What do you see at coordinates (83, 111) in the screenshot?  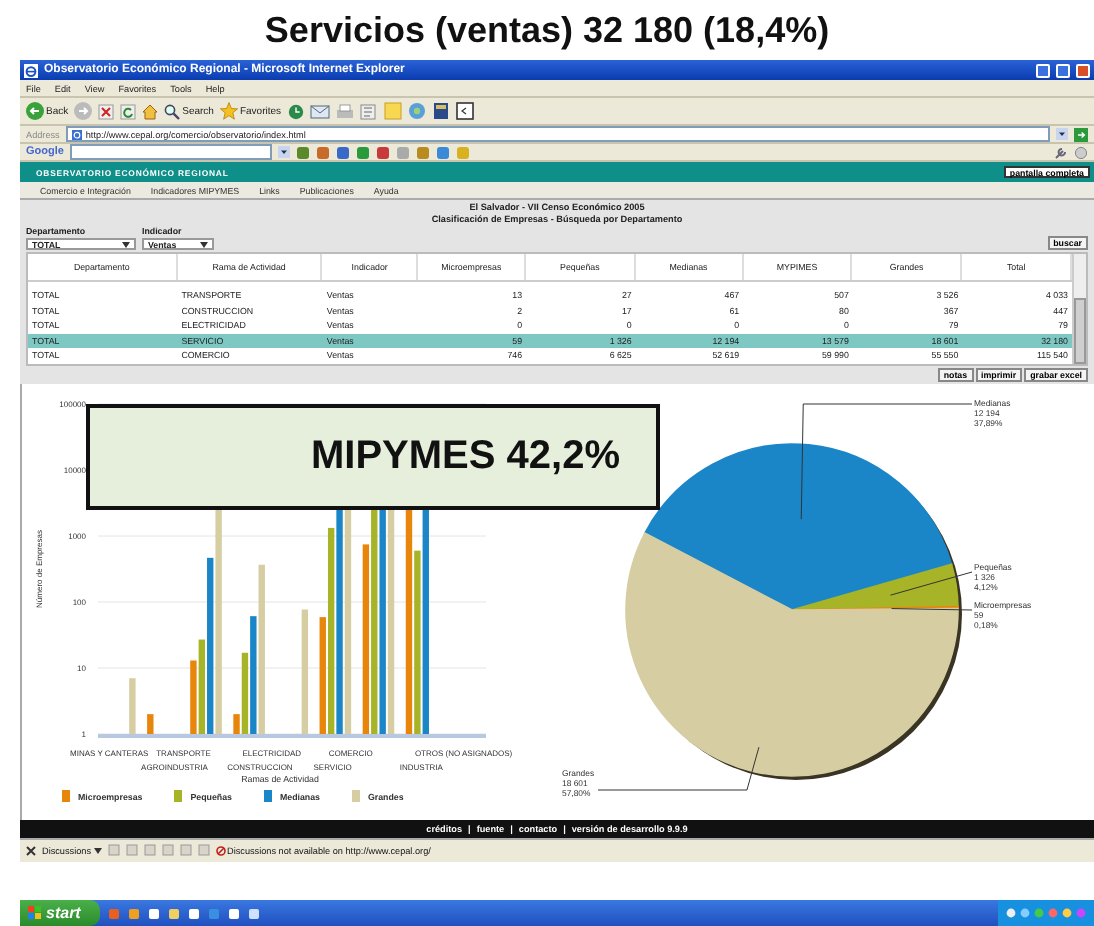 I see `forward-arrow-icon` at bounding box center [83, 111].